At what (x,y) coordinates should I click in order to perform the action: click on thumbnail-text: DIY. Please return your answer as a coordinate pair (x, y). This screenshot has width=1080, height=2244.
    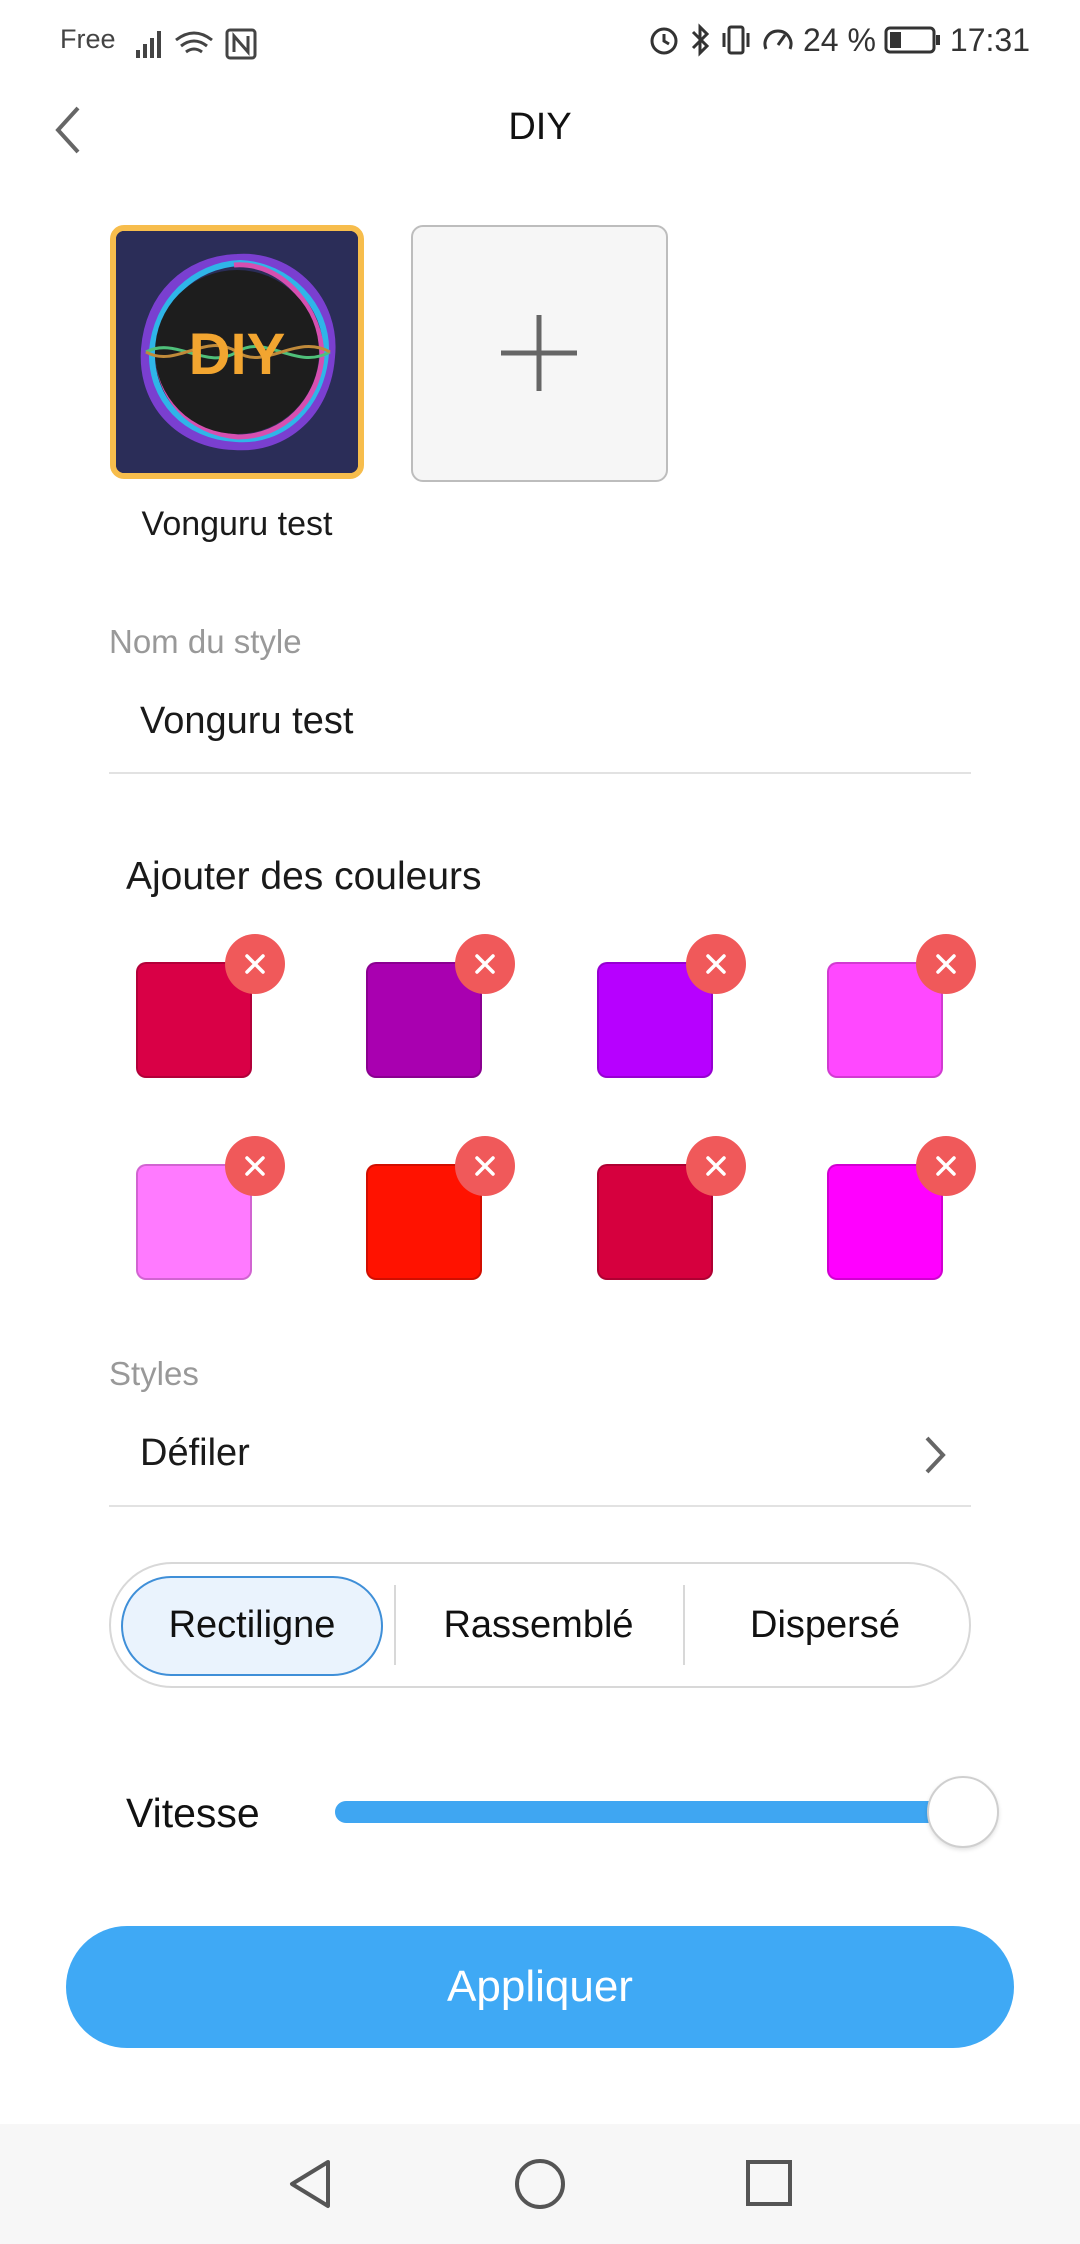
    Looking at the image, I should click on (237, 354).